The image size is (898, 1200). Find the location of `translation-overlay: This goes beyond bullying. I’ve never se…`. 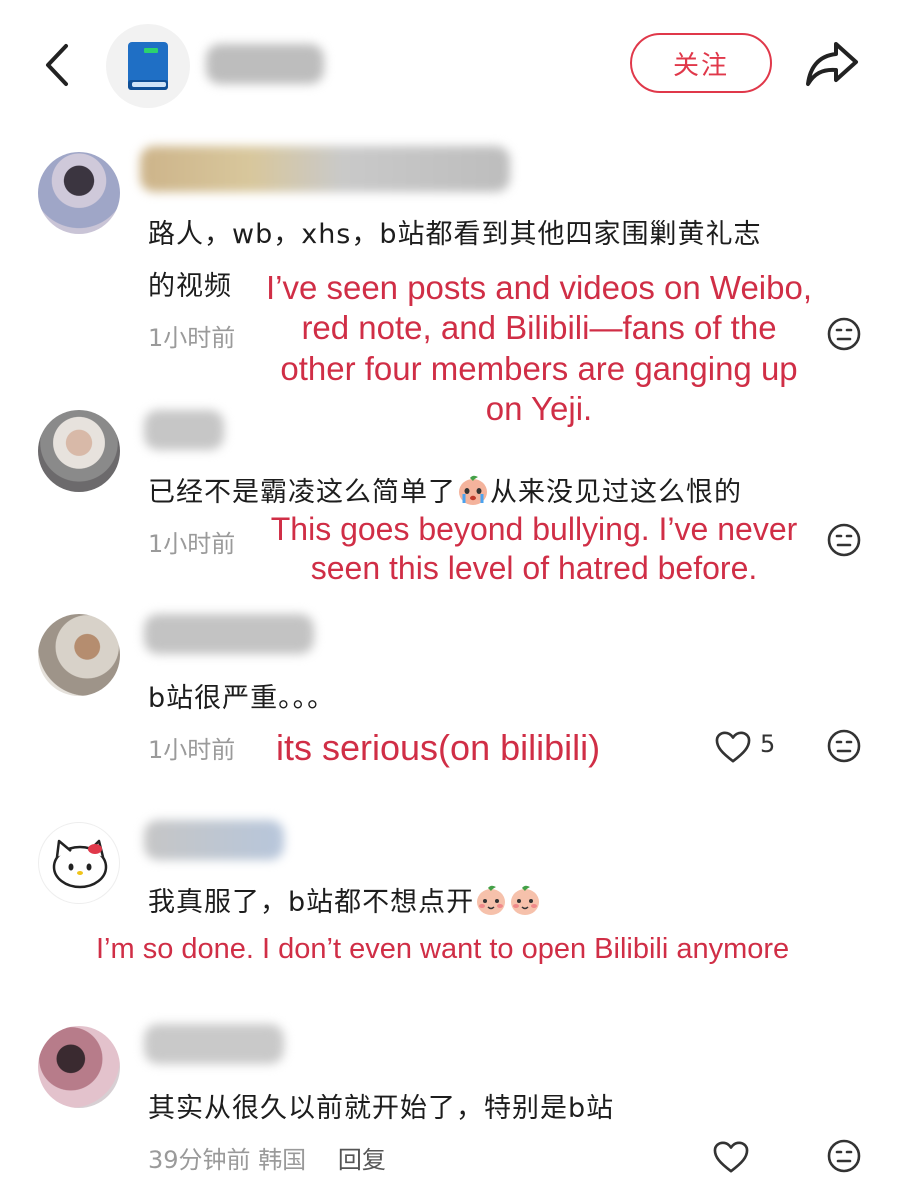

translation-overlay: This goes beyond bullying. I’ve never se… is located at coordinates (534, 549).